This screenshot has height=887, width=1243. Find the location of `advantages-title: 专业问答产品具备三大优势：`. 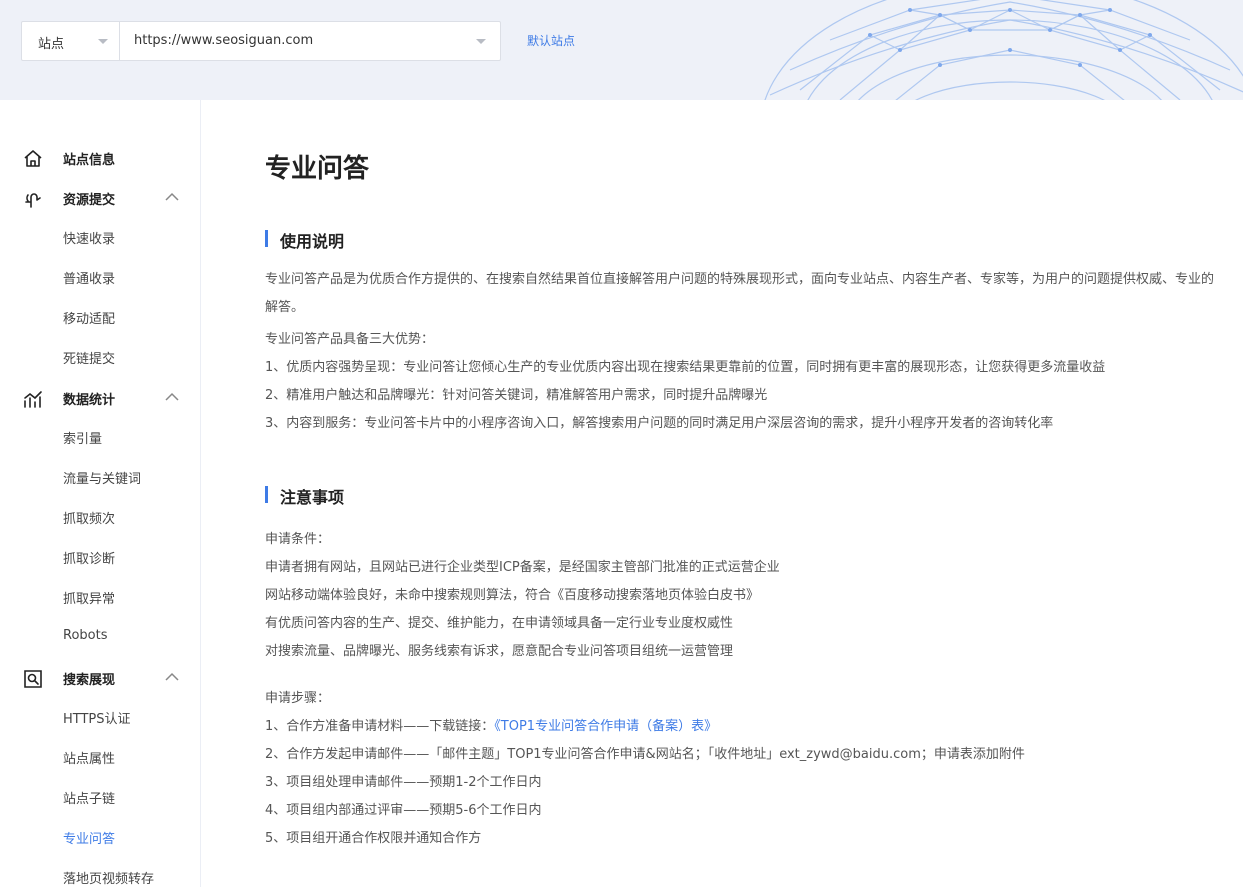

advantages-title: 专业问答产品具备三大优势： is located at coordinates (350, 339).